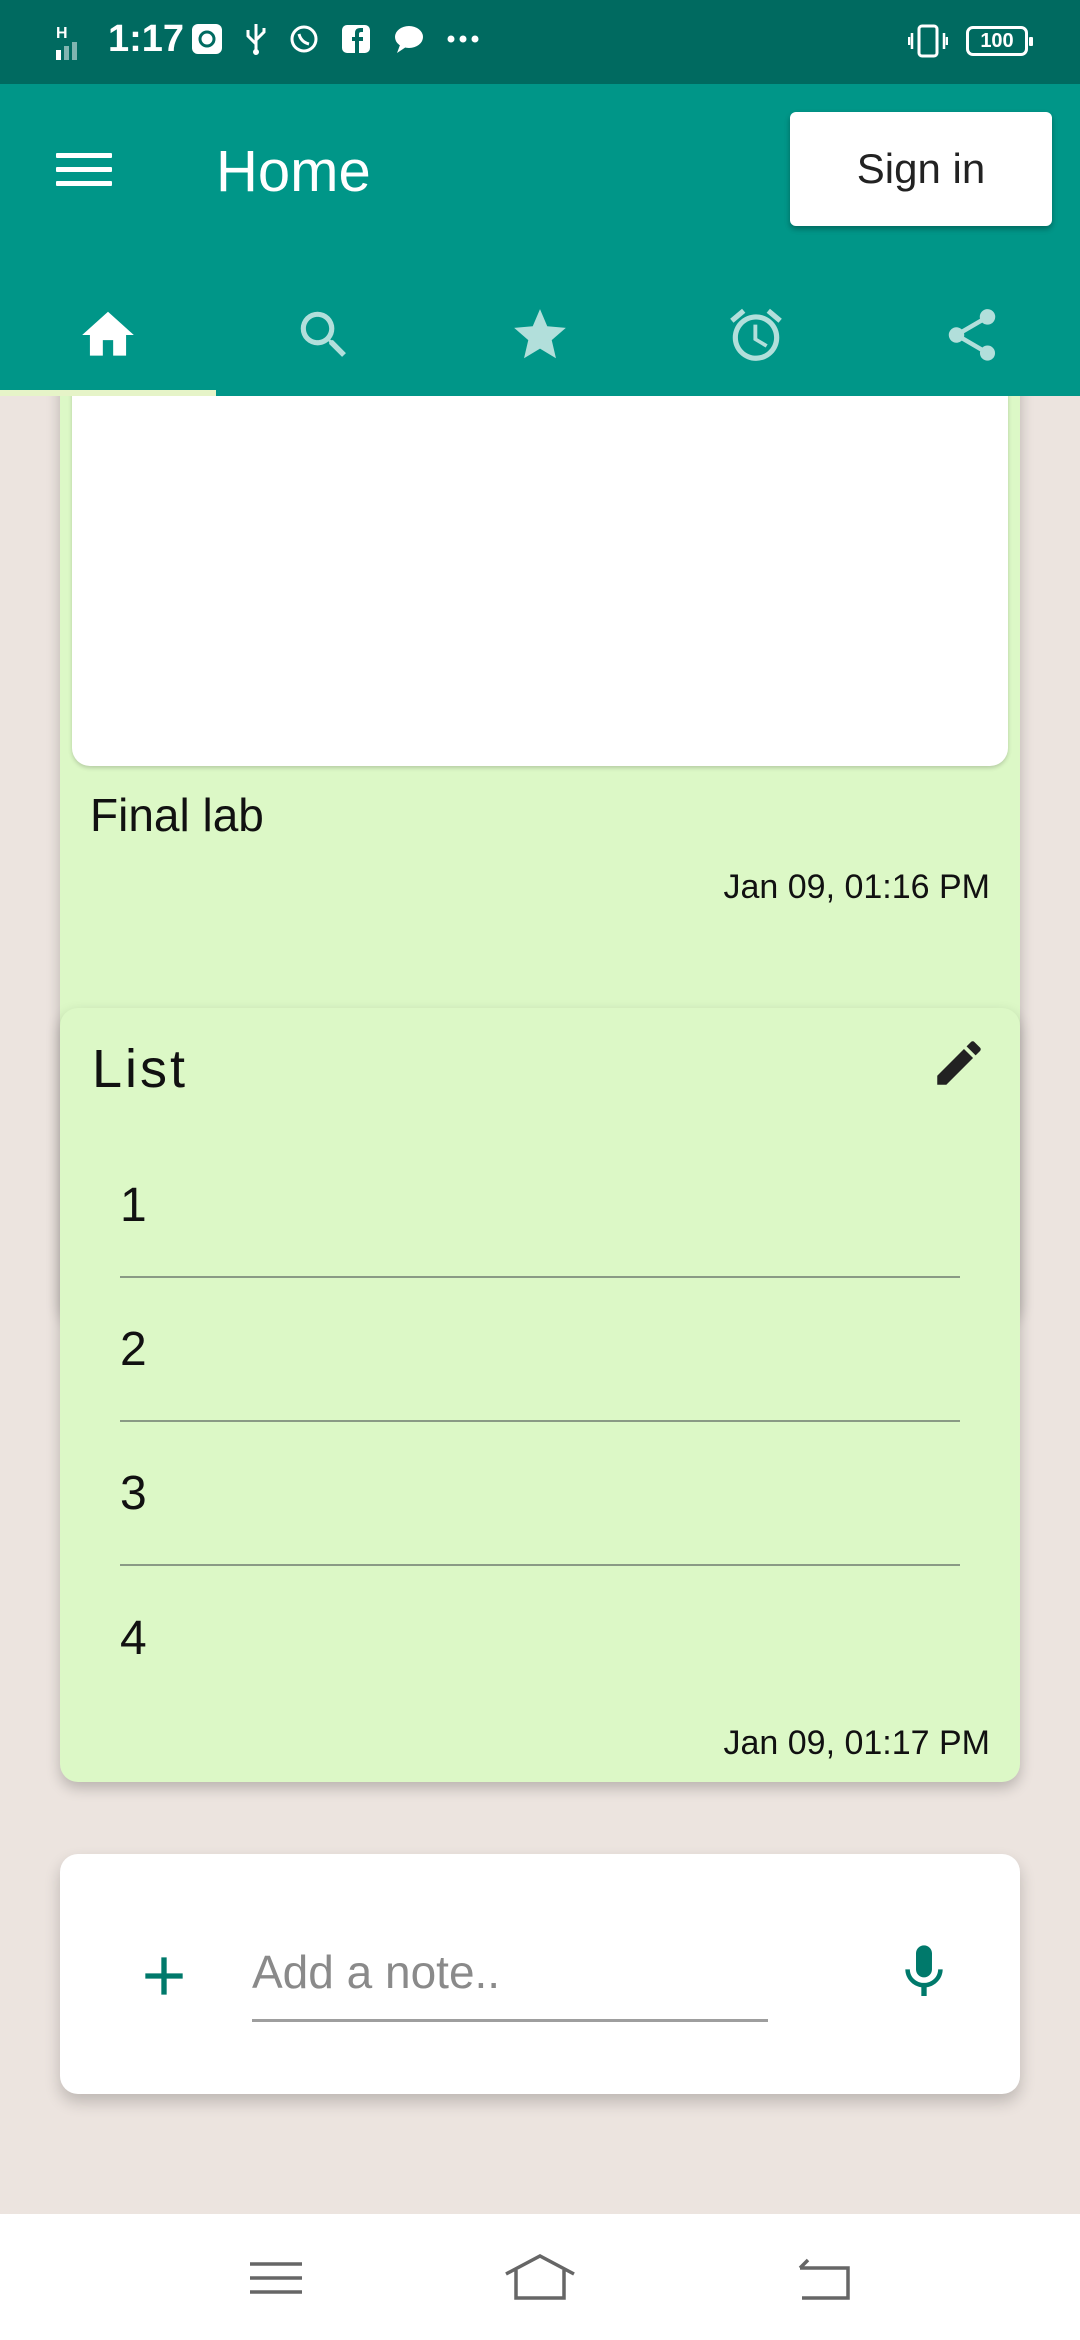  I want to click on note-composer, so click(540, 1974).